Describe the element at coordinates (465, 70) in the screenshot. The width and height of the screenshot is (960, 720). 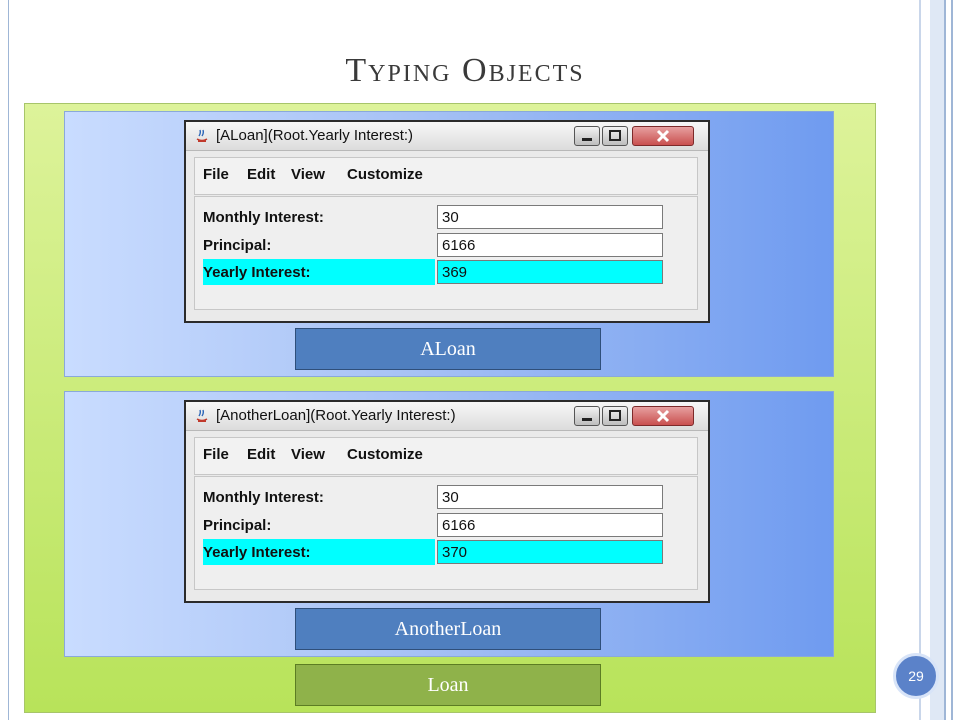
I see `slide-title: Typing Objects` at that location.